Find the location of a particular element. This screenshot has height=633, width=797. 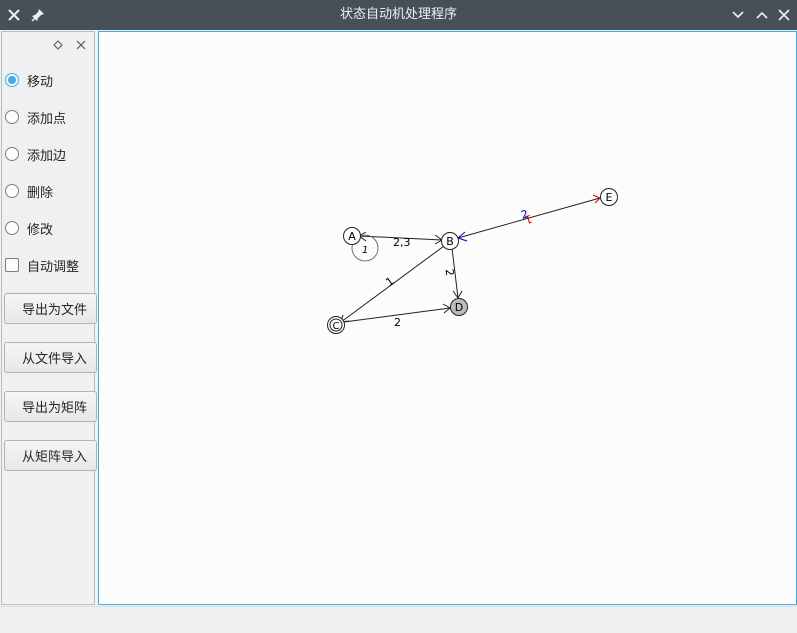

node-d: D is located at coordinates (459, 307).